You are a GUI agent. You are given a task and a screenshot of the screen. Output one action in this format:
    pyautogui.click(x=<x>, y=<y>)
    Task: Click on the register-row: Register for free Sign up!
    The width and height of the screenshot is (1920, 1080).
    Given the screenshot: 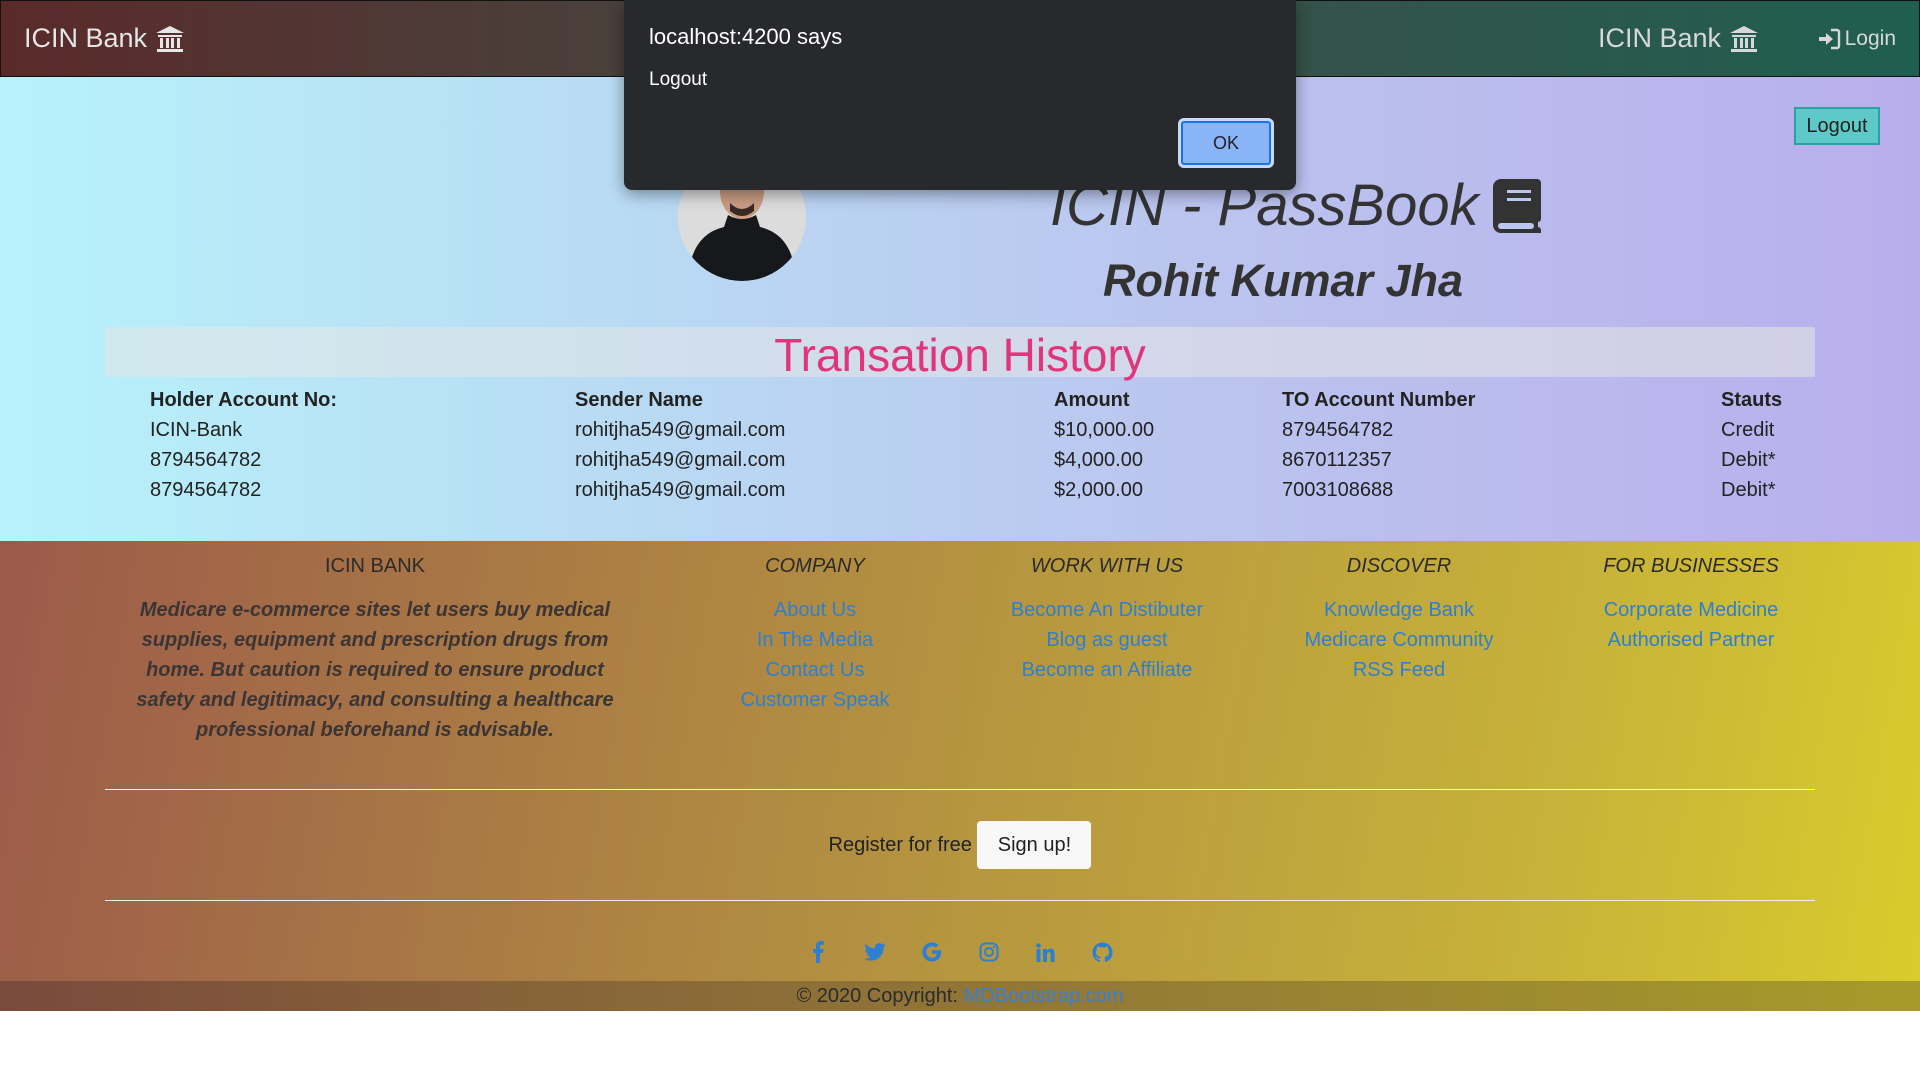 What is the action you would take?
    pyautogui.click(x=960, y=845)
    